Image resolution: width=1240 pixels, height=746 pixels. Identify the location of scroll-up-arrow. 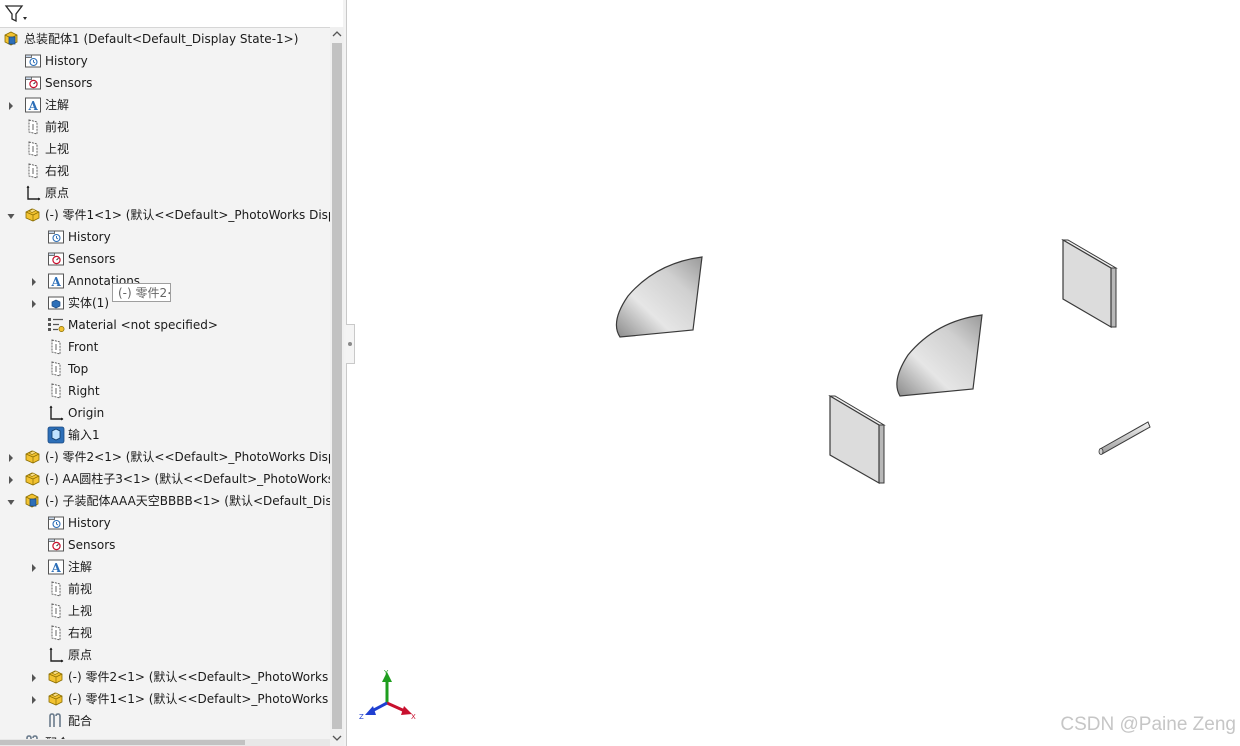
(337, 34).